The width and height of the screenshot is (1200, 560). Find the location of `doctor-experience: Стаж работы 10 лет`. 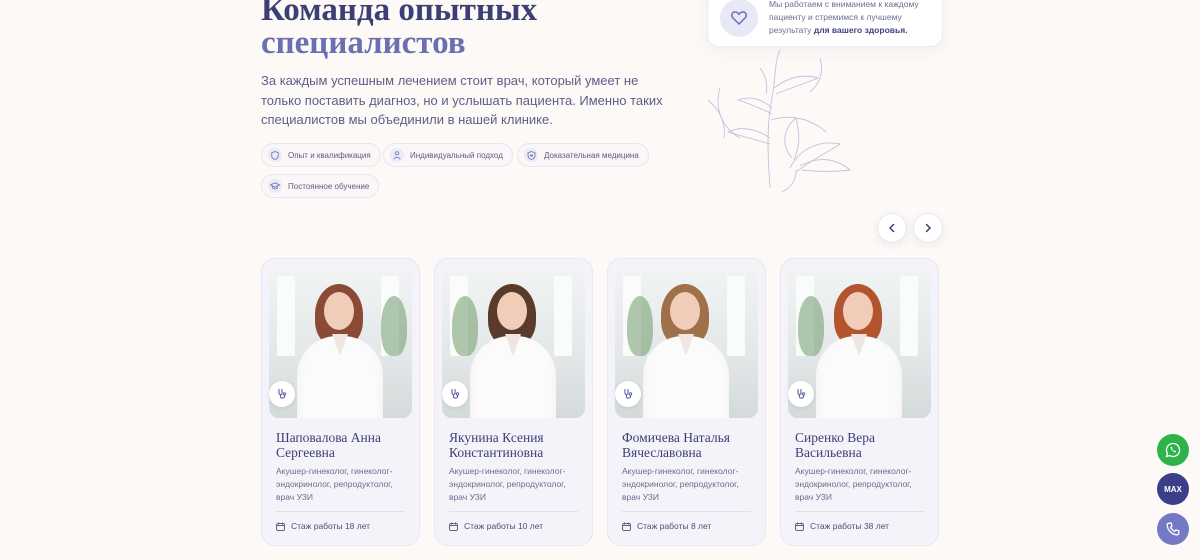

doctor-experience: Стаж работы 10 лет is located at coordinates (496, 526).